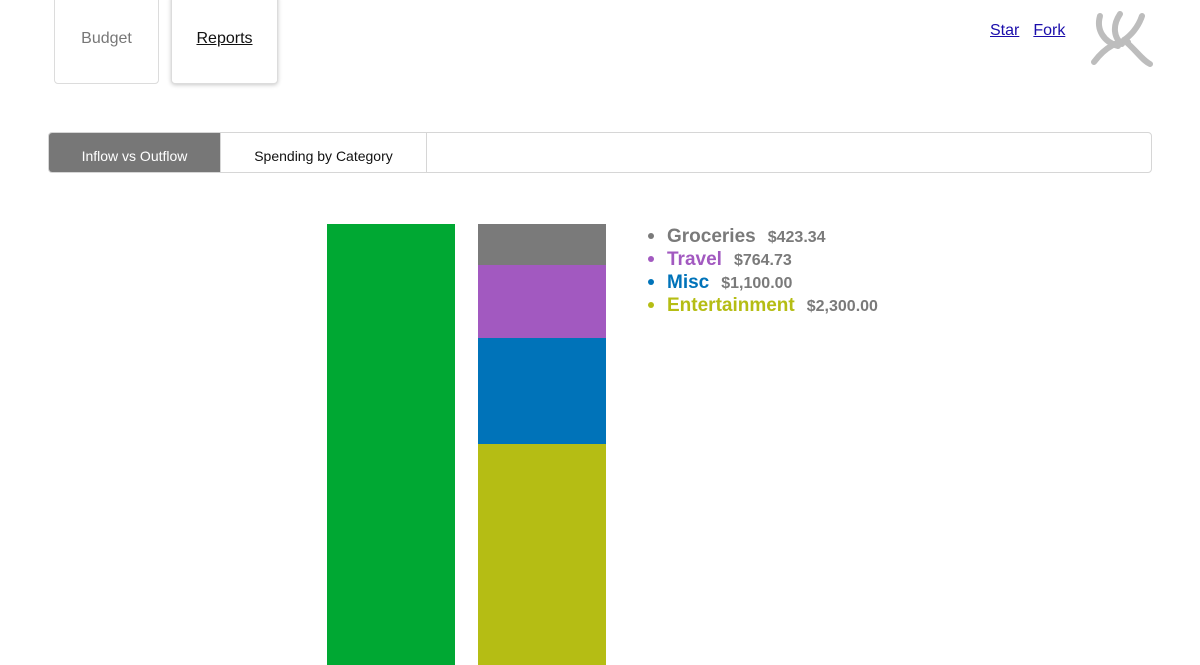 This screenshot has height=665, width=1200. Describe the element at coordinates (694, 259) in the screenshot. I see `legend-category: Travel` at that location.